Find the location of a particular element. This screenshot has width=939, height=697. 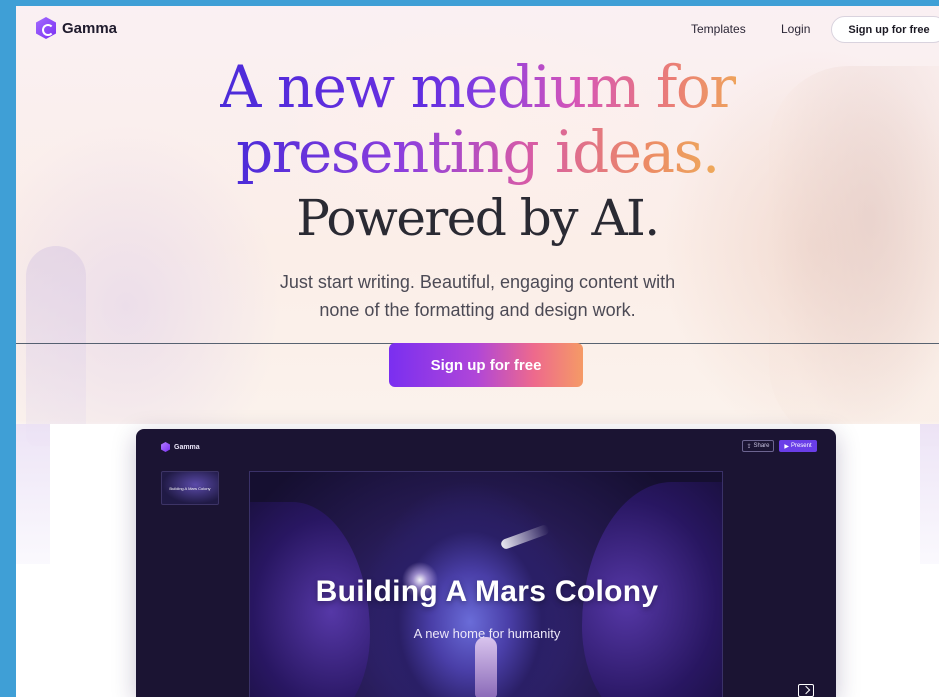

hero-heading-line-1-gradient: medium for is located at coordinates (573, 87).